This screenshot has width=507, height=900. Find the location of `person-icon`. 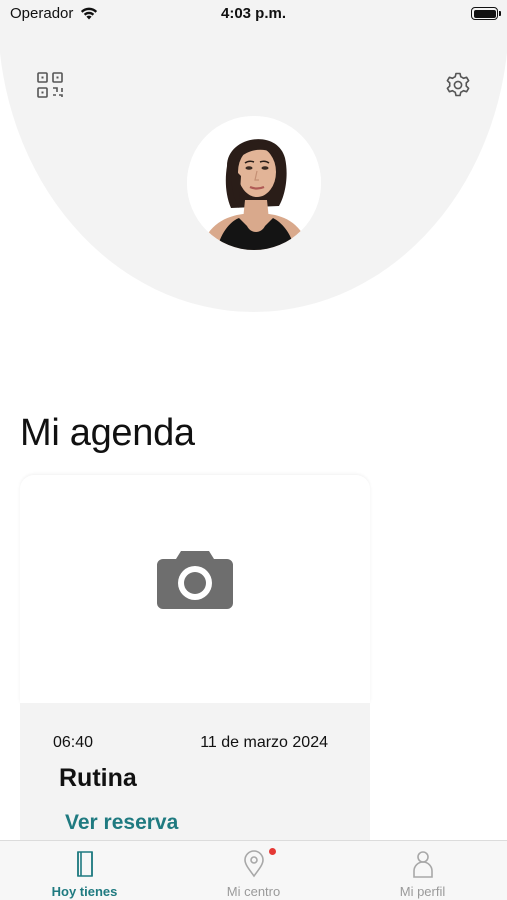

person-icon is located at coordinates (423, 864).